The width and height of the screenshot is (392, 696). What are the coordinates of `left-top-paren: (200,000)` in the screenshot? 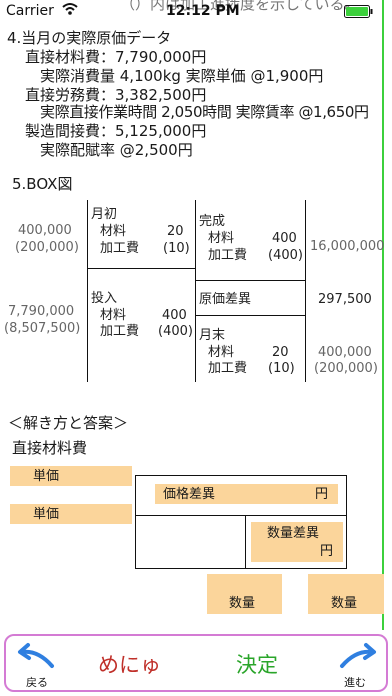 It's located at (47, 247).